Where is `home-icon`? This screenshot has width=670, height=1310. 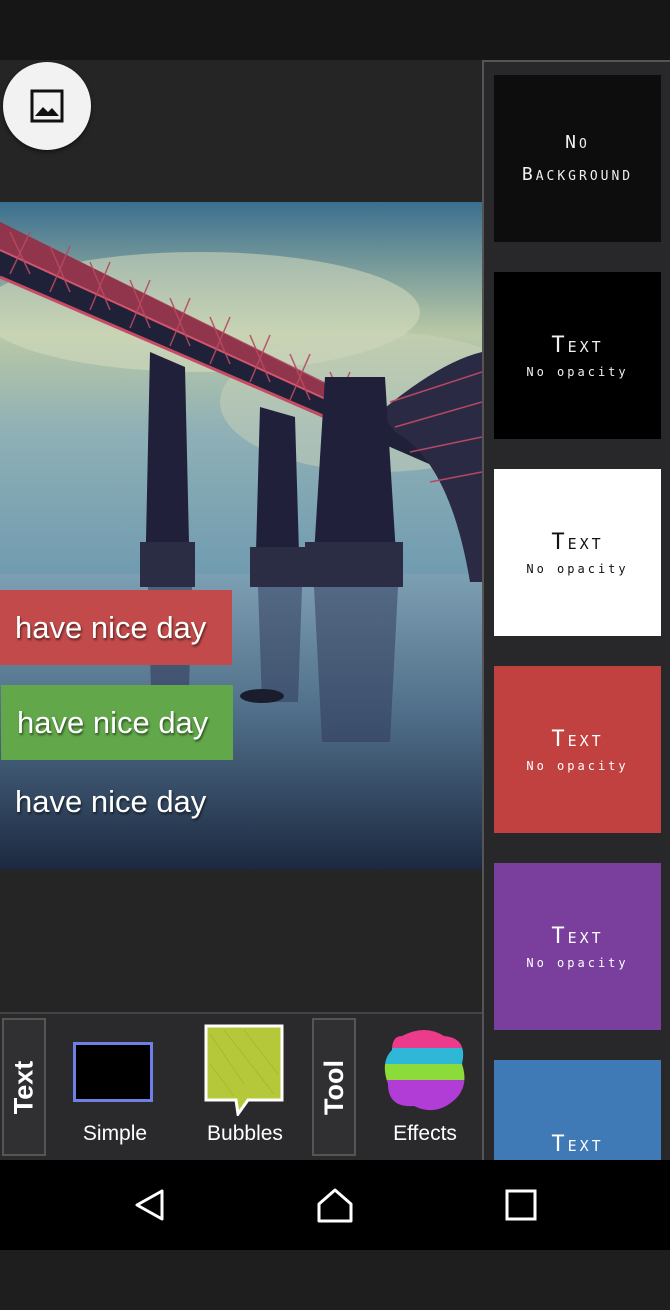
home-icon is located at coordinates (335, 1205).